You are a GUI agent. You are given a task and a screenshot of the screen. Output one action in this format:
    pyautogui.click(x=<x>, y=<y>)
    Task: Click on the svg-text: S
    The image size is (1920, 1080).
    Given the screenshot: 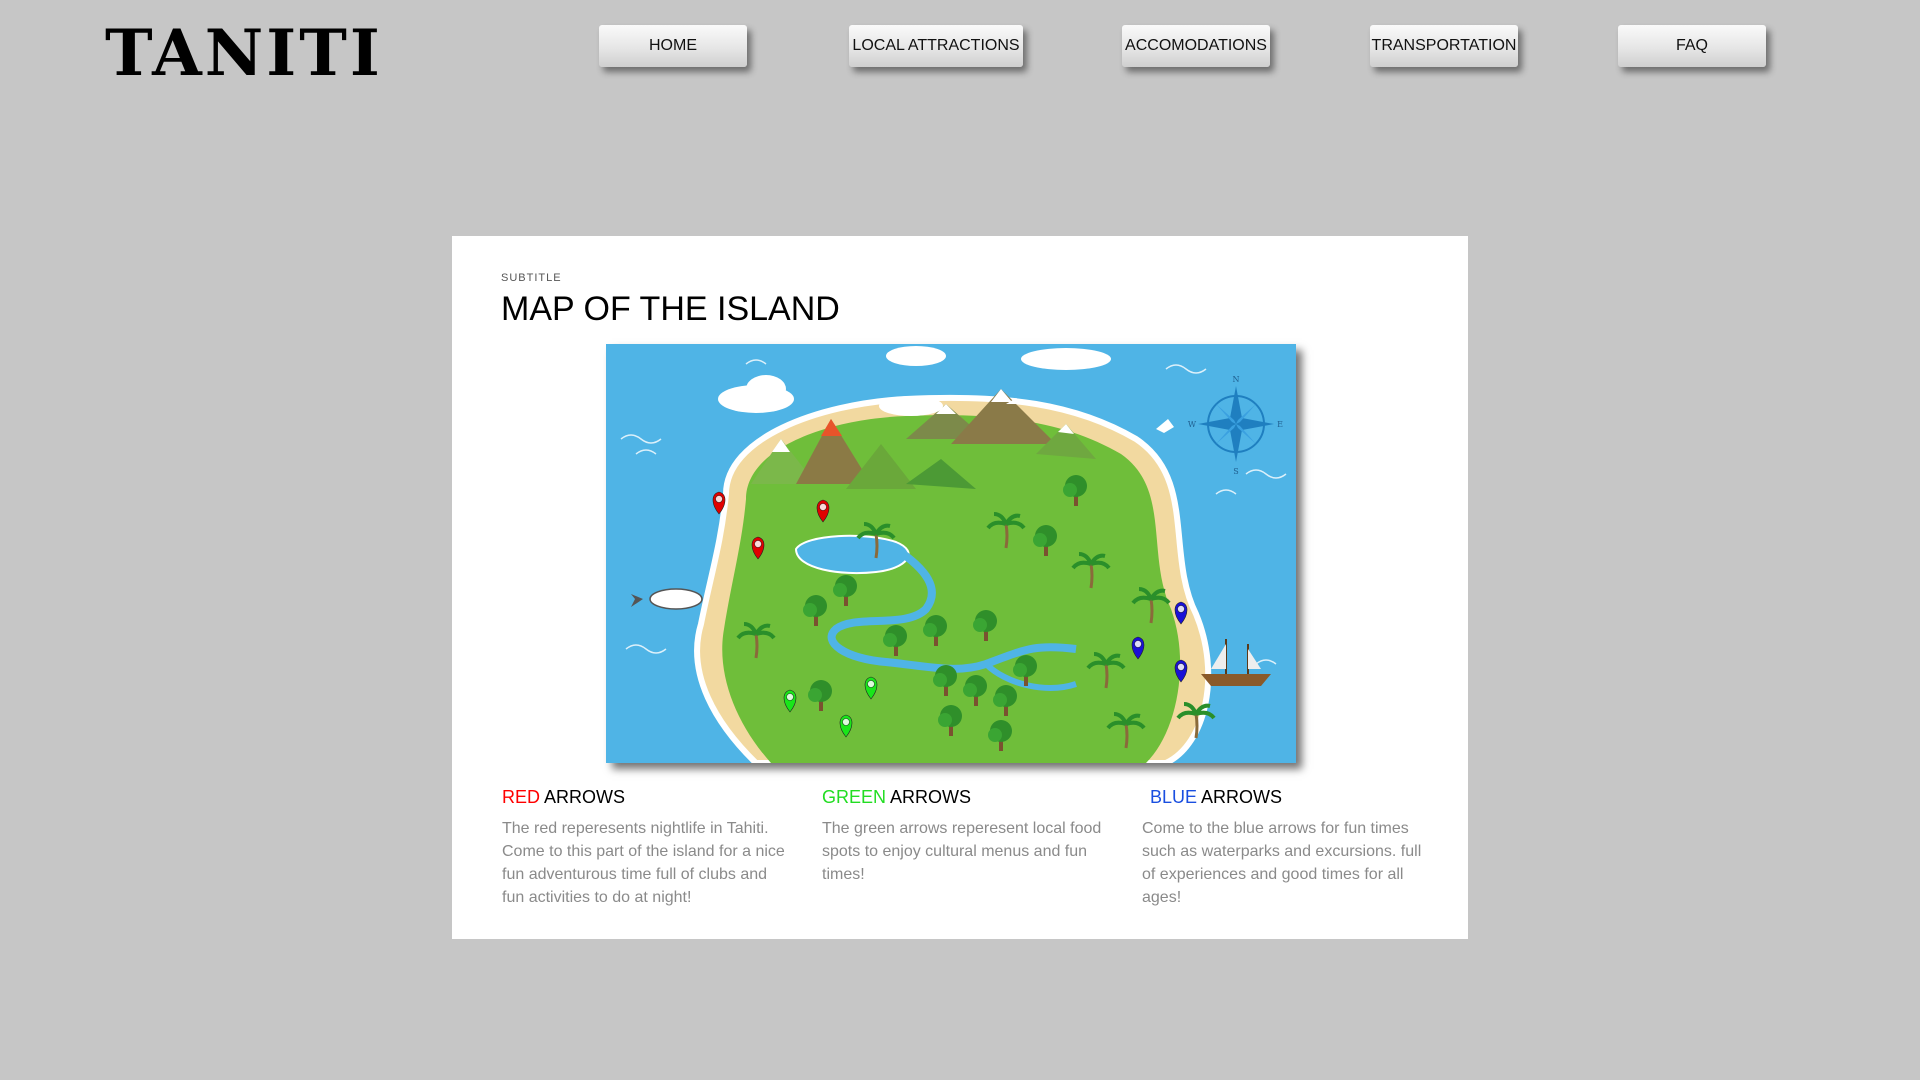 What is the action you would take?
    pyautogui.click(x=1235, y=471)
    